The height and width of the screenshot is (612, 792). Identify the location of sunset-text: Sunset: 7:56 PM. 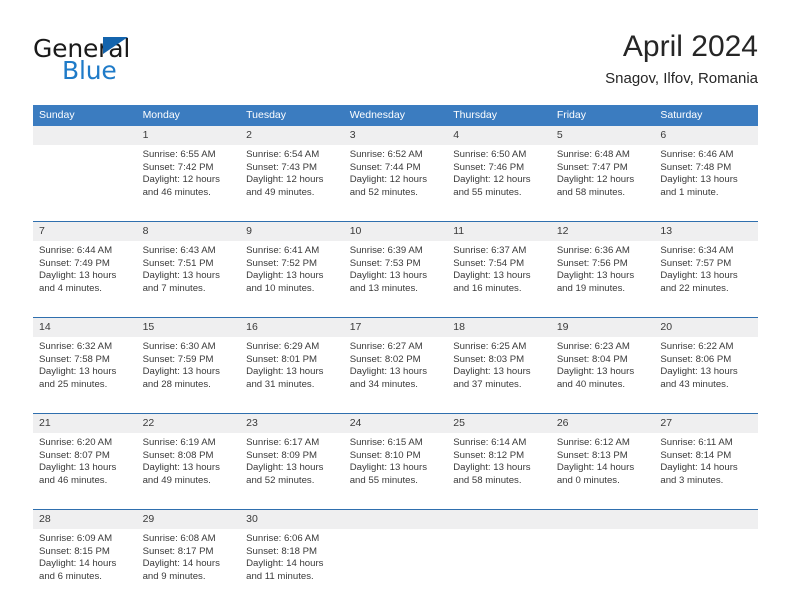
(592, 263).